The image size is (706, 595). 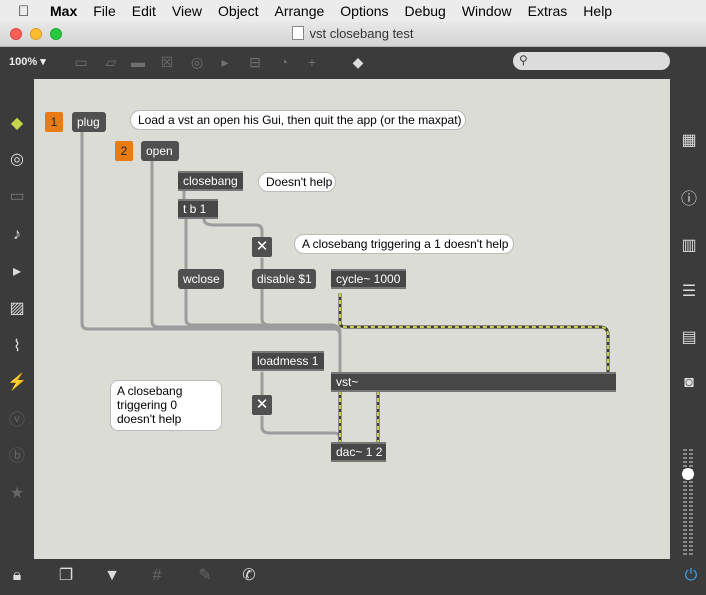 What do you see at coordinates (688, 319) in the screenshot?
I see `right-sidebar: ▦ ⓘ ▥ ☰ ▤ ◙` at bounding box center [688, 319].